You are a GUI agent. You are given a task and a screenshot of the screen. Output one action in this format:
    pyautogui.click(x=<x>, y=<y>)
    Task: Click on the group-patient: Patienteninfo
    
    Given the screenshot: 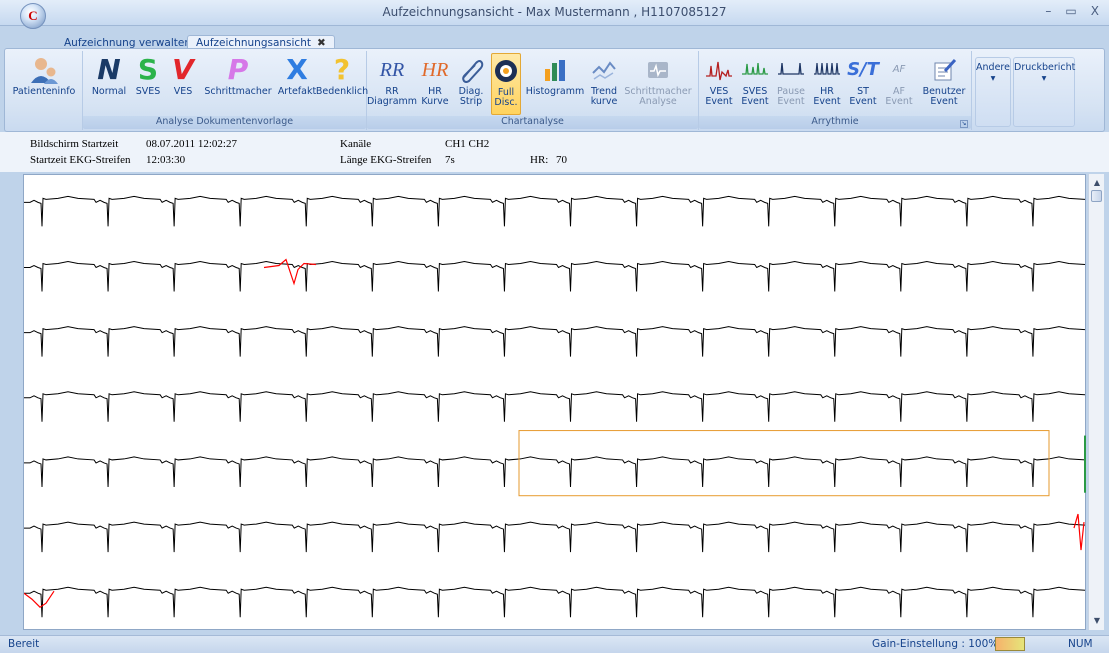 What is the action you would take?
    pyautogui.click(x=44, y=90)
    